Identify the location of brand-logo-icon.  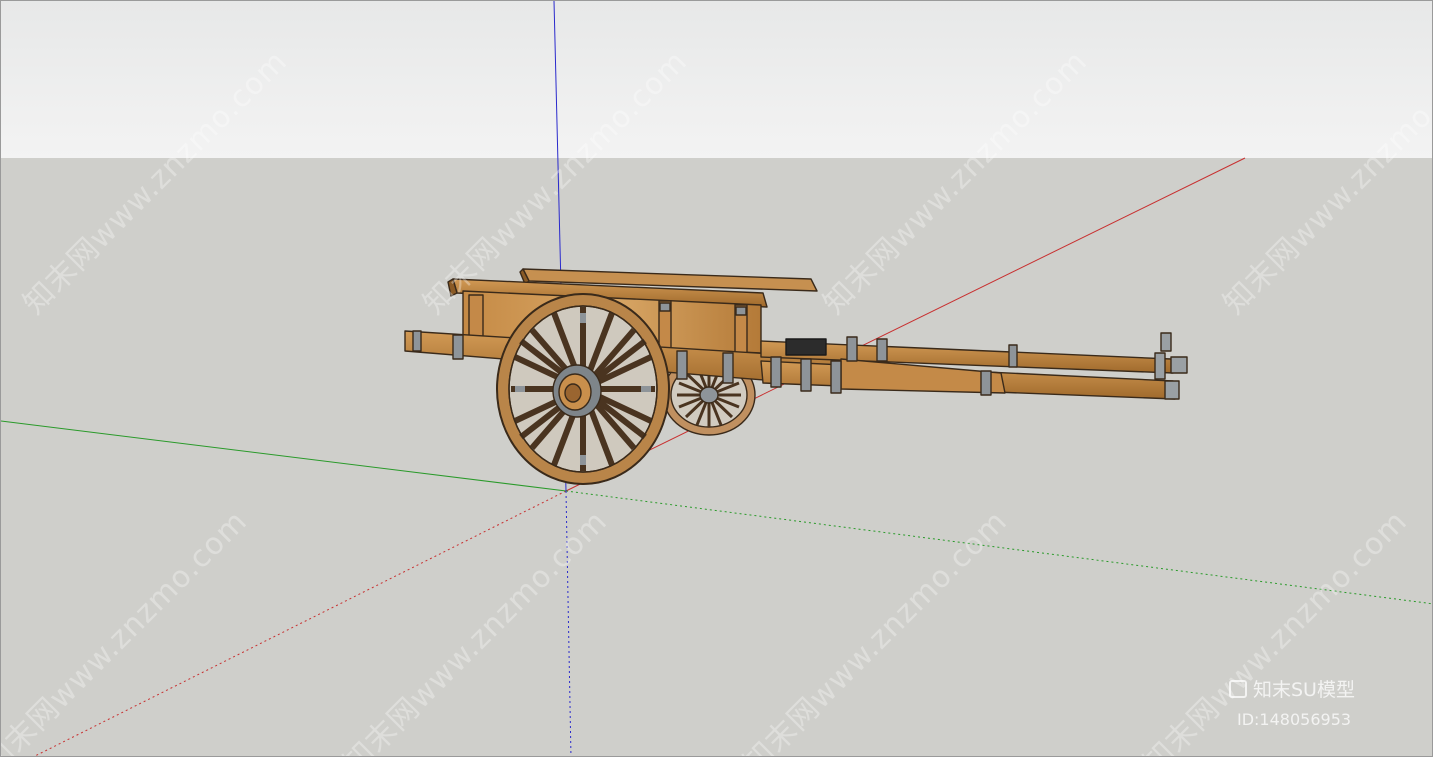
(1238, 688).